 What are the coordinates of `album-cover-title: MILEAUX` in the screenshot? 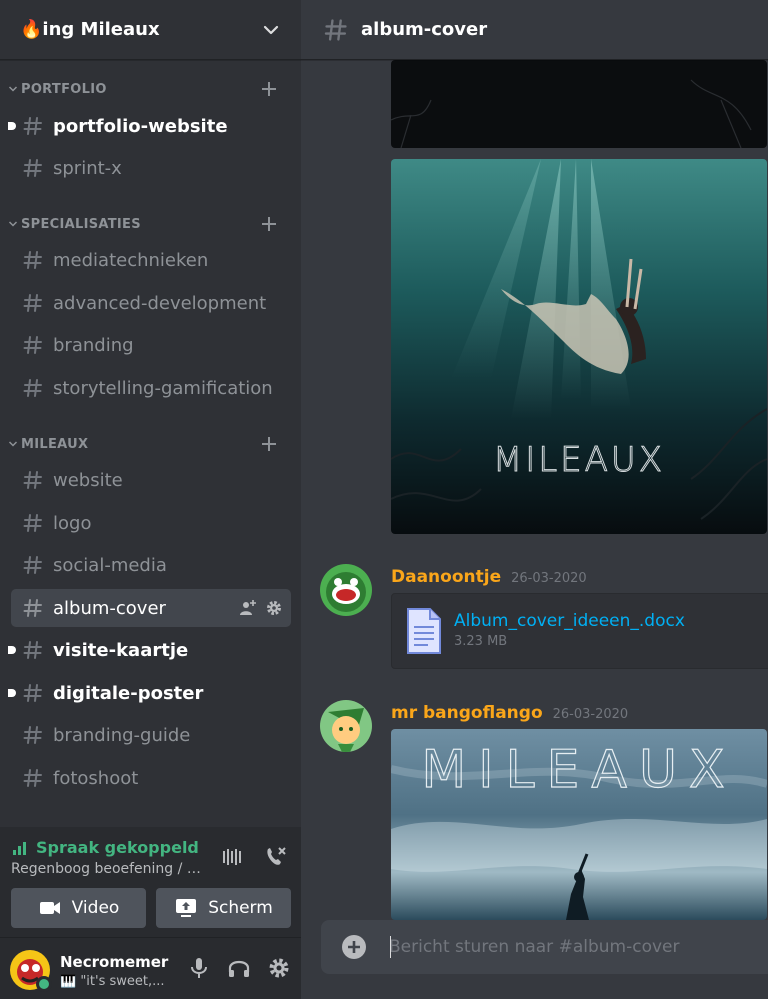 It's located at (579, 460).